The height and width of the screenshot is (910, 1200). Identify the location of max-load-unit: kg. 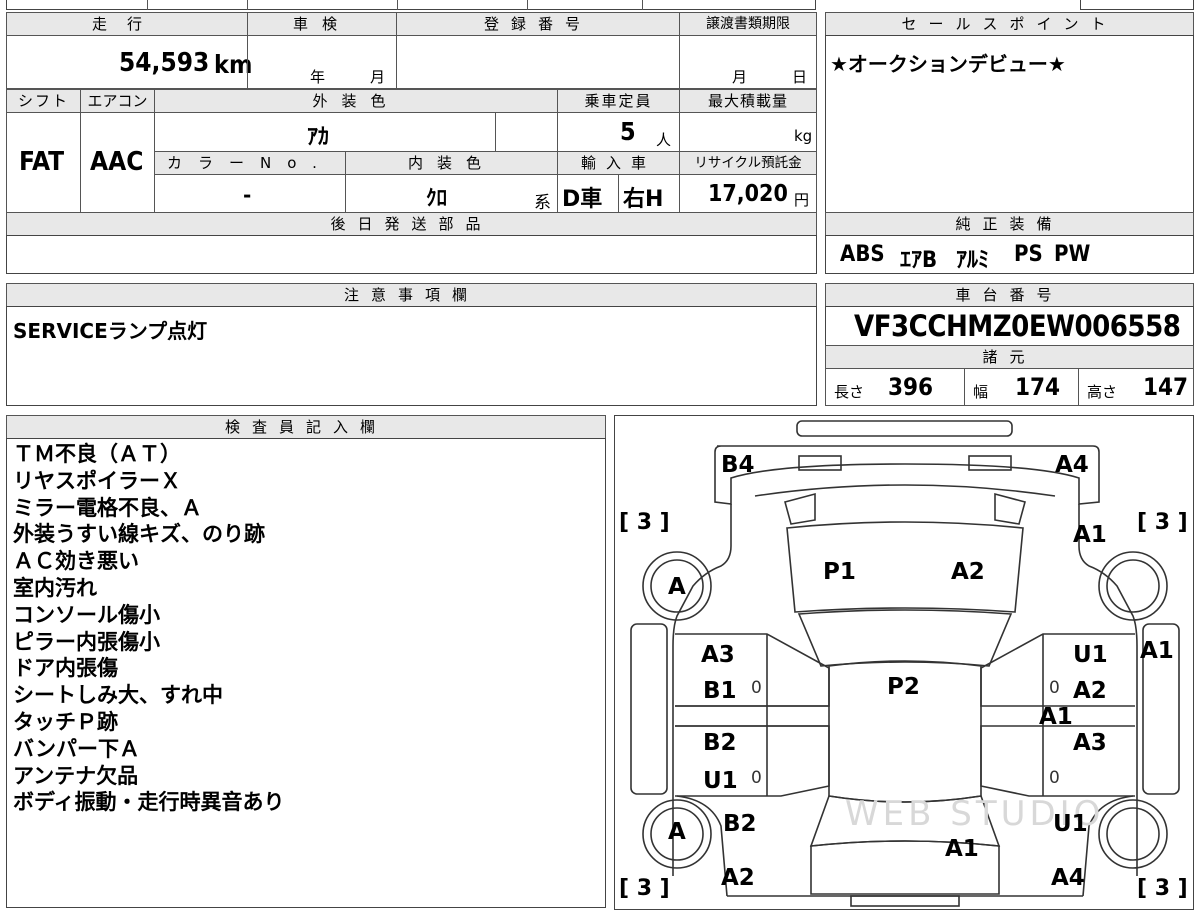
(803, 136).